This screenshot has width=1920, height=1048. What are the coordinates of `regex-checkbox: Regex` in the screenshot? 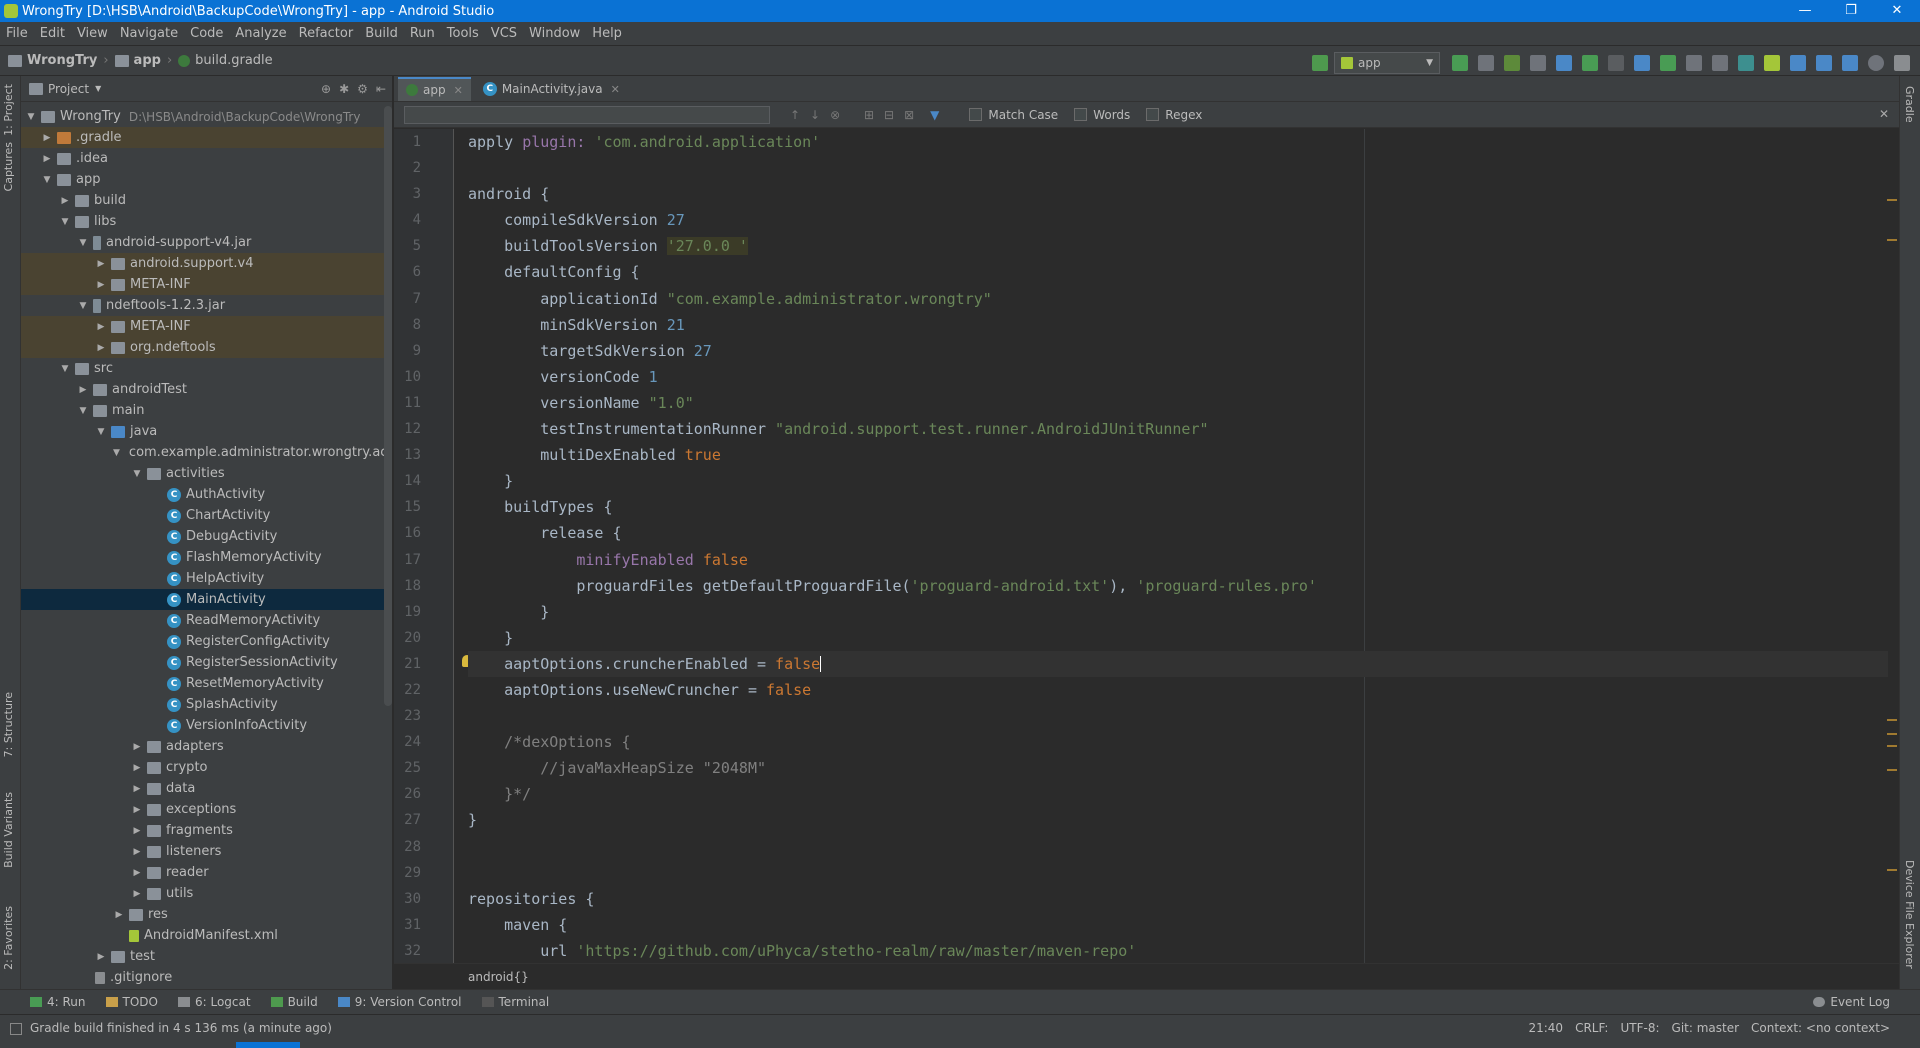 It's located at (1174, 115).